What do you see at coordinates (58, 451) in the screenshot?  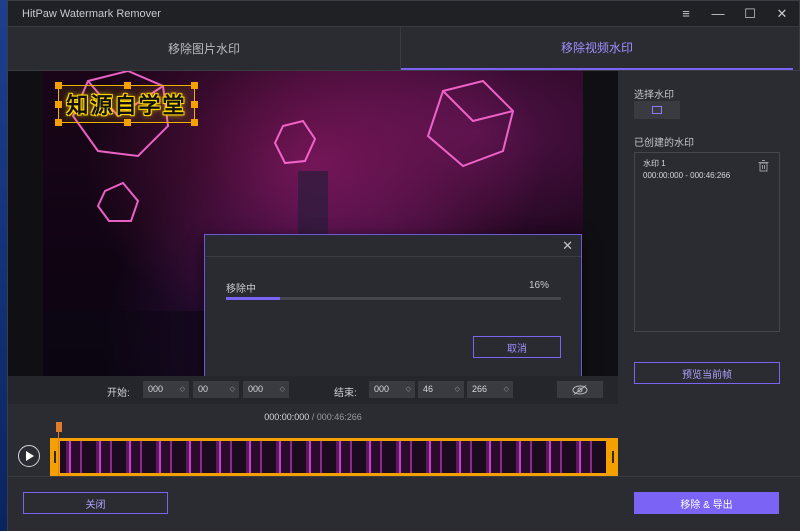 I see `playhead` at bounding box center [58, 451].